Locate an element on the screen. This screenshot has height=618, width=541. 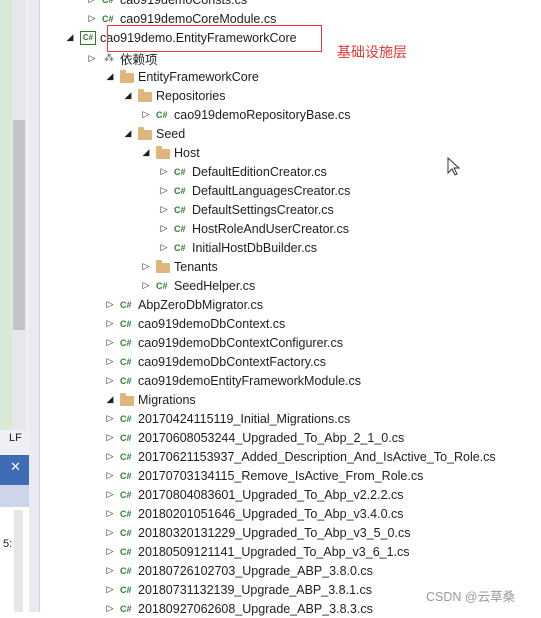
change-indicator-bar is located at coordinates (6, 215).